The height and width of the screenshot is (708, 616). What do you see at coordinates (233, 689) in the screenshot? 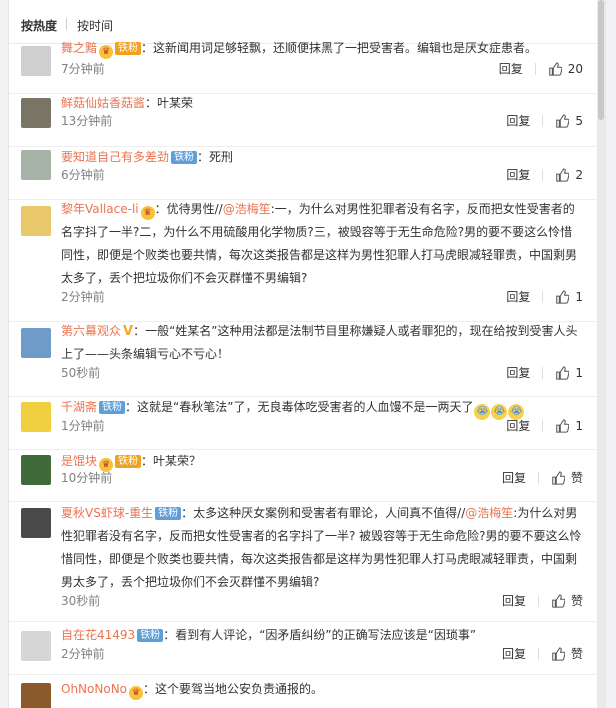
I see `comment-text: ：这个要驾当地公安负责通报的。` at bounding box center [233, 689].